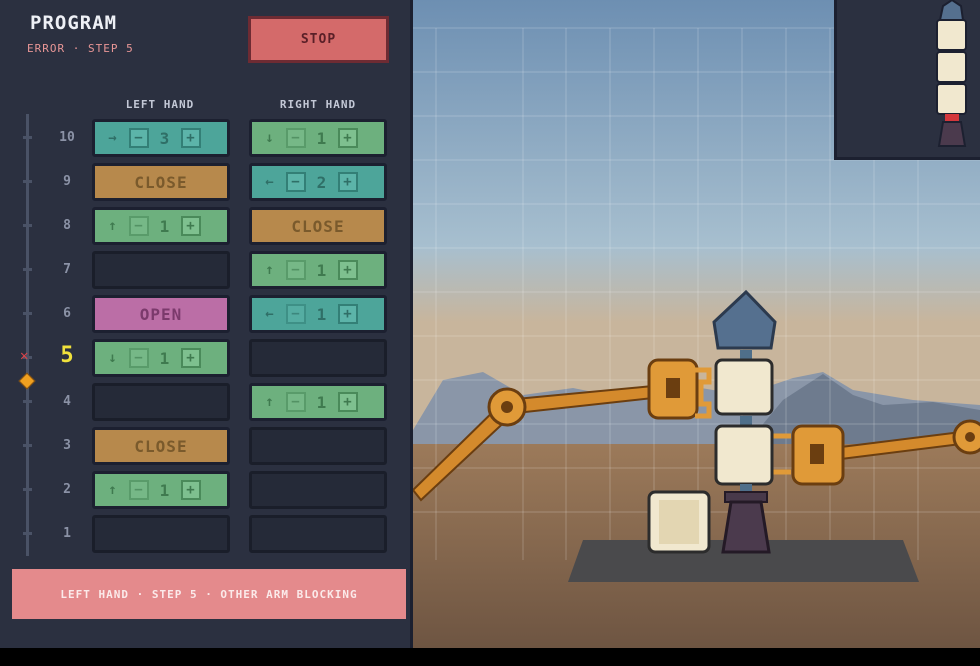 The width and height of the screenshot is (980, 666). I want to click on loose-tank, so click(679, 522).